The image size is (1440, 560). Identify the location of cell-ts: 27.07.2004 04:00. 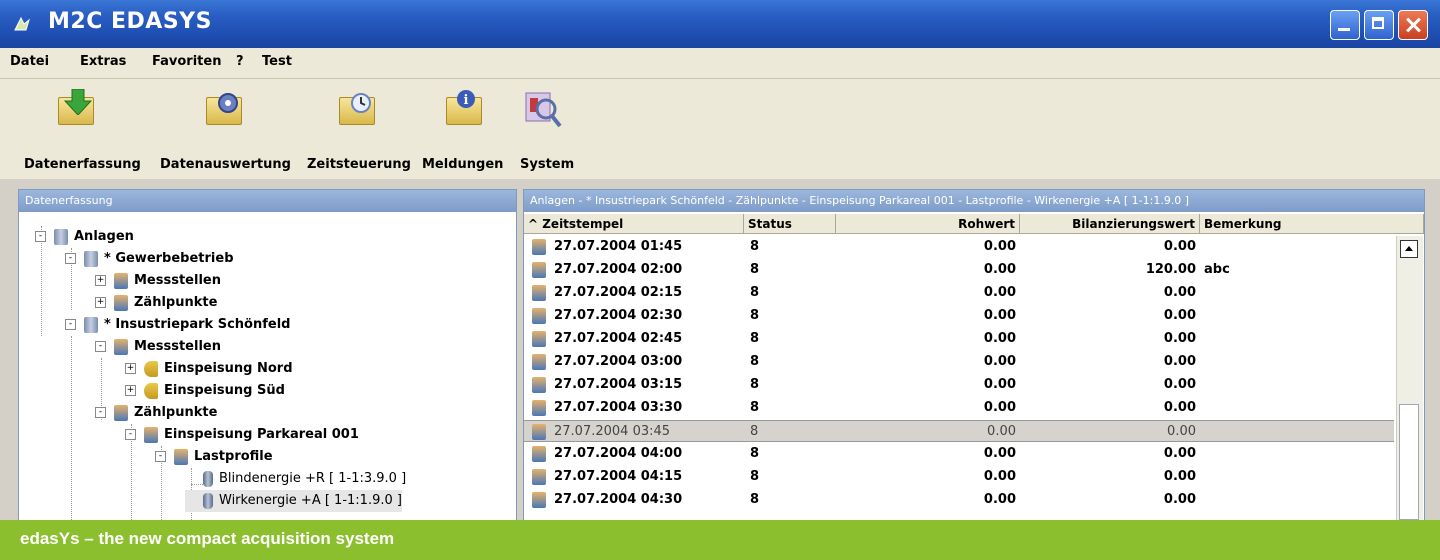
(618, 453).